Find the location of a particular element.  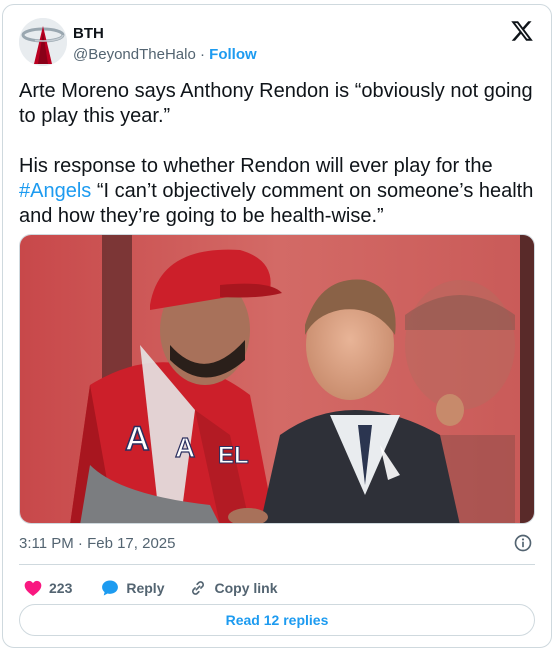

like-count: 223 is located at coordinates (61, 588).